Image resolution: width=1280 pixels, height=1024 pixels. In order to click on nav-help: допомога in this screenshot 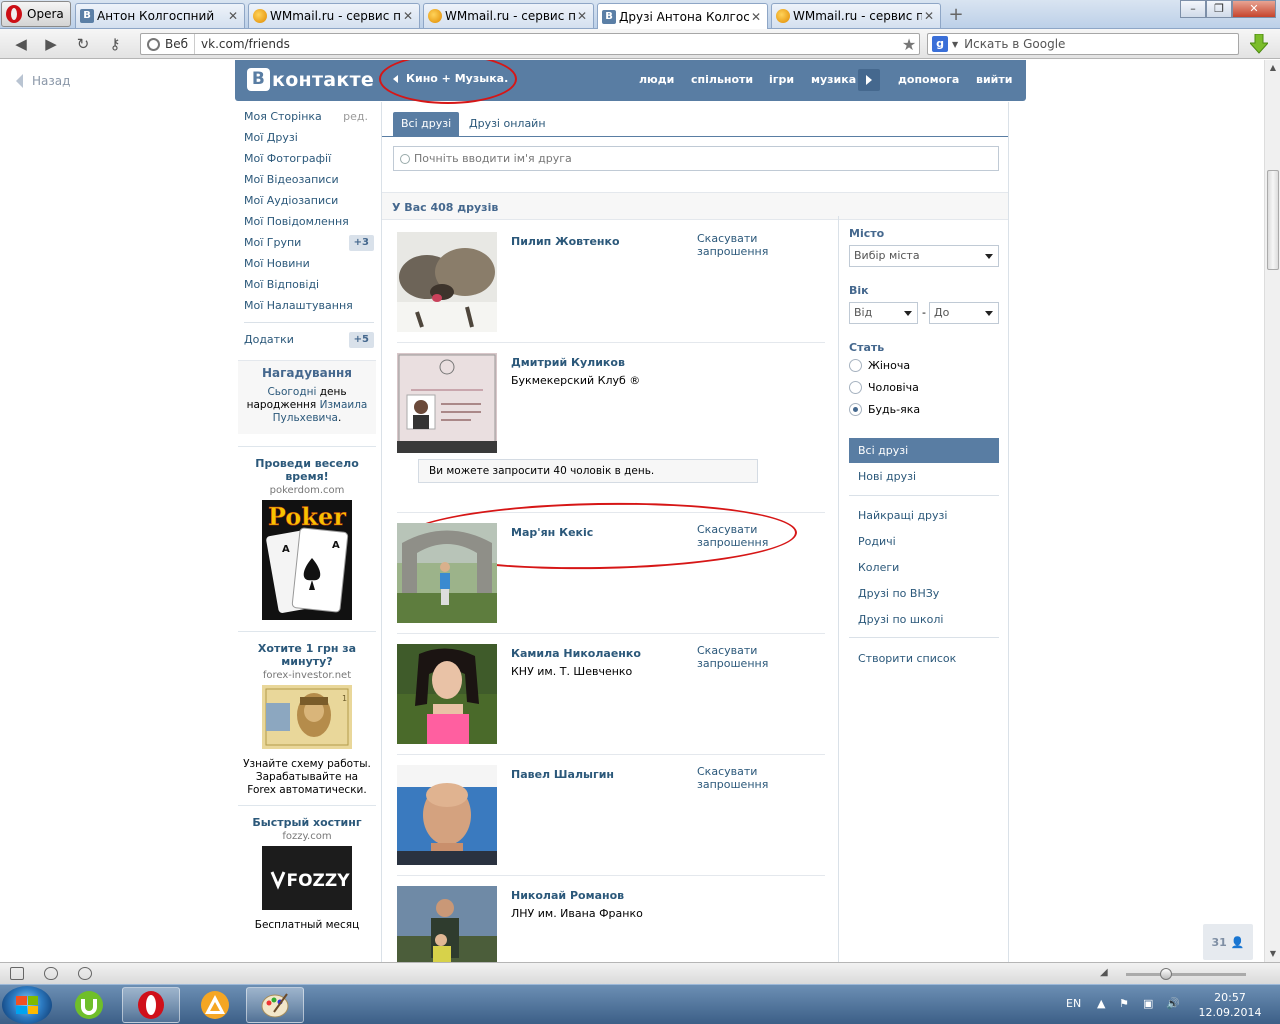, I will do `click(928, 79)`.